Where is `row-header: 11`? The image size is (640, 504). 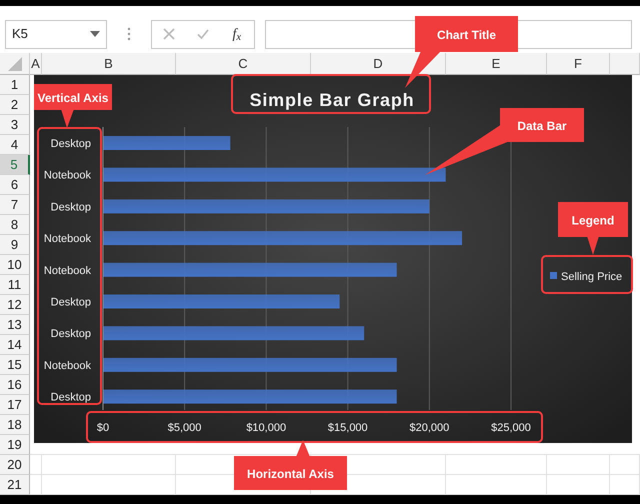
row-header: 11 is located at coordinates (15, 285).